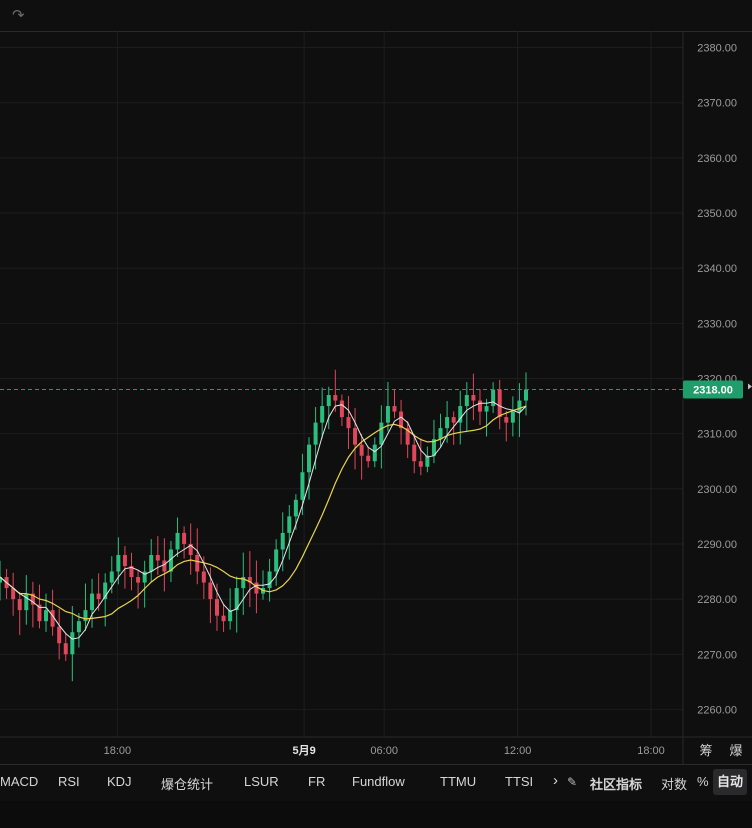 Image resolution: width=752 pixels, height=828 pixels. What do you see at coordinates (703, 781) in the screenshot?
I see `percent-scale-toggle: %` at bounding box center [703, 781].